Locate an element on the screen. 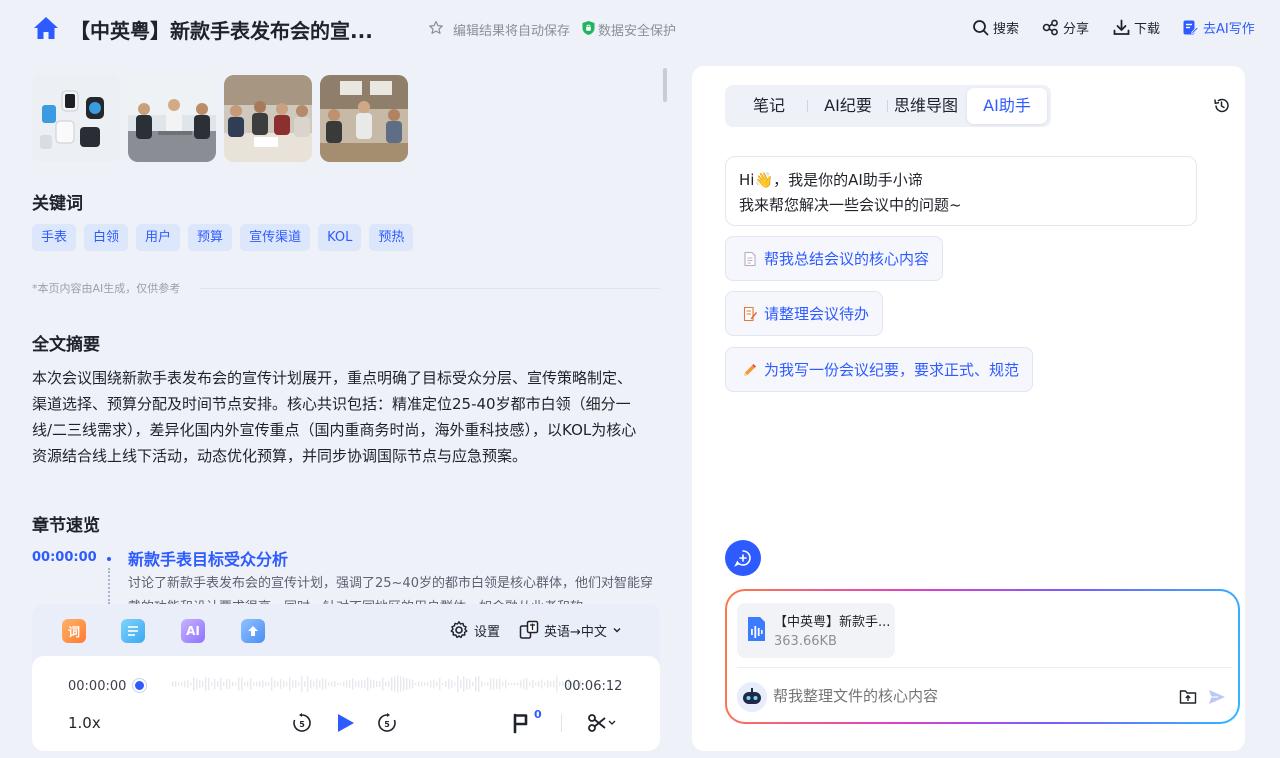  new-chat-button is located at coordinates (743, 558).